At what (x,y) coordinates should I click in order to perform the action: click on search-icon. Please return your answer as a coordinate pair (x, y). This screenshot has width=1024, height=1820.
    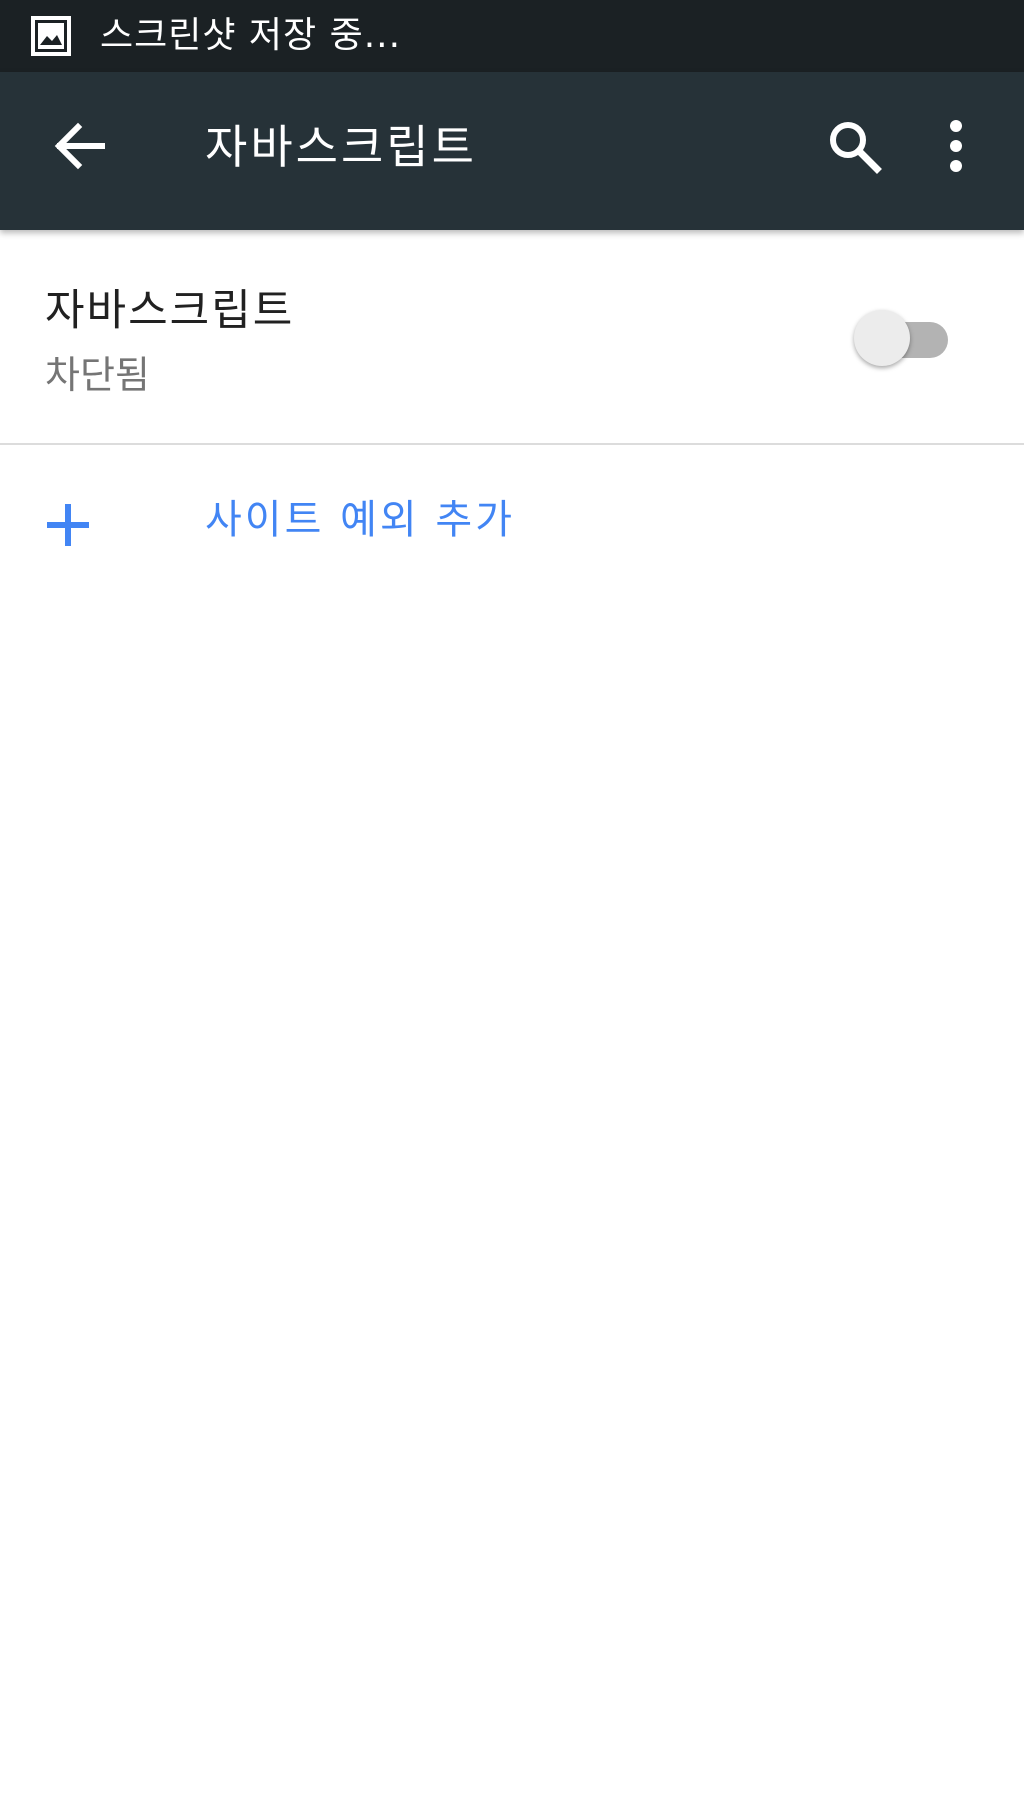
    Looking at the image, I should click on (854, 148).